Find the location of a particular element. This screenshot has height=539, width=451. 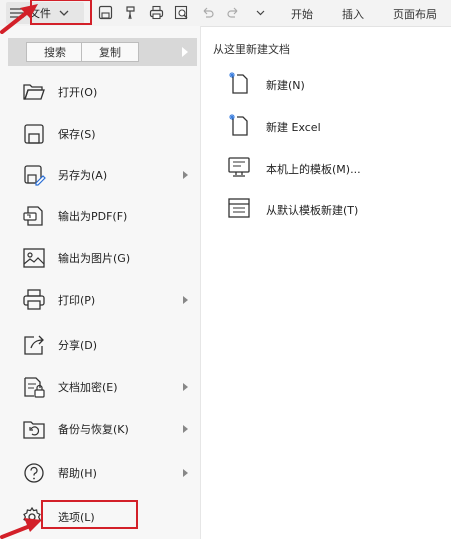

menu-item-open: 打开(O) is located at coordinates (100, 92).